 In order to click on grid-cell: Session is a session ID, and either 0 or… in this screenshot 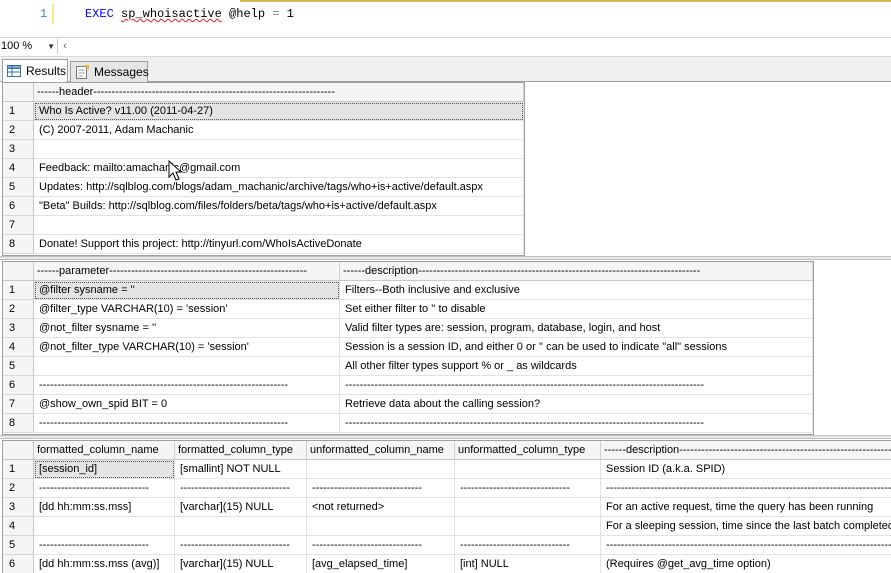, I will do `click(576, 347)`.